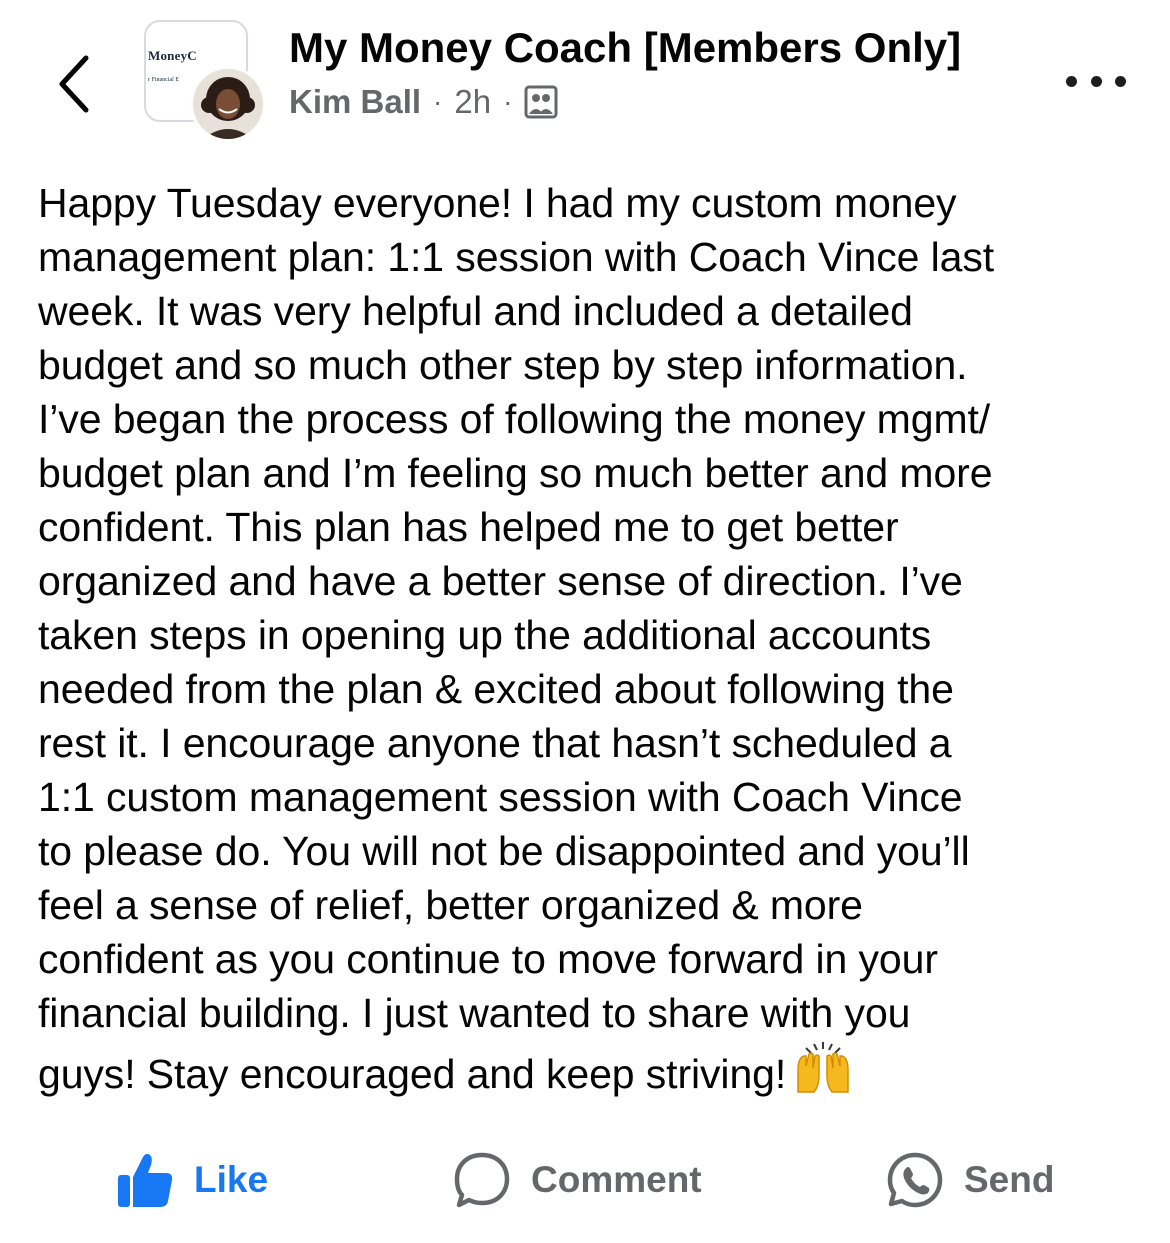 This screenshot has height=1243, width=1170. Describe the element at coordinates (231, 1179) in the screenshot. I see `like-label: Like` at that location.